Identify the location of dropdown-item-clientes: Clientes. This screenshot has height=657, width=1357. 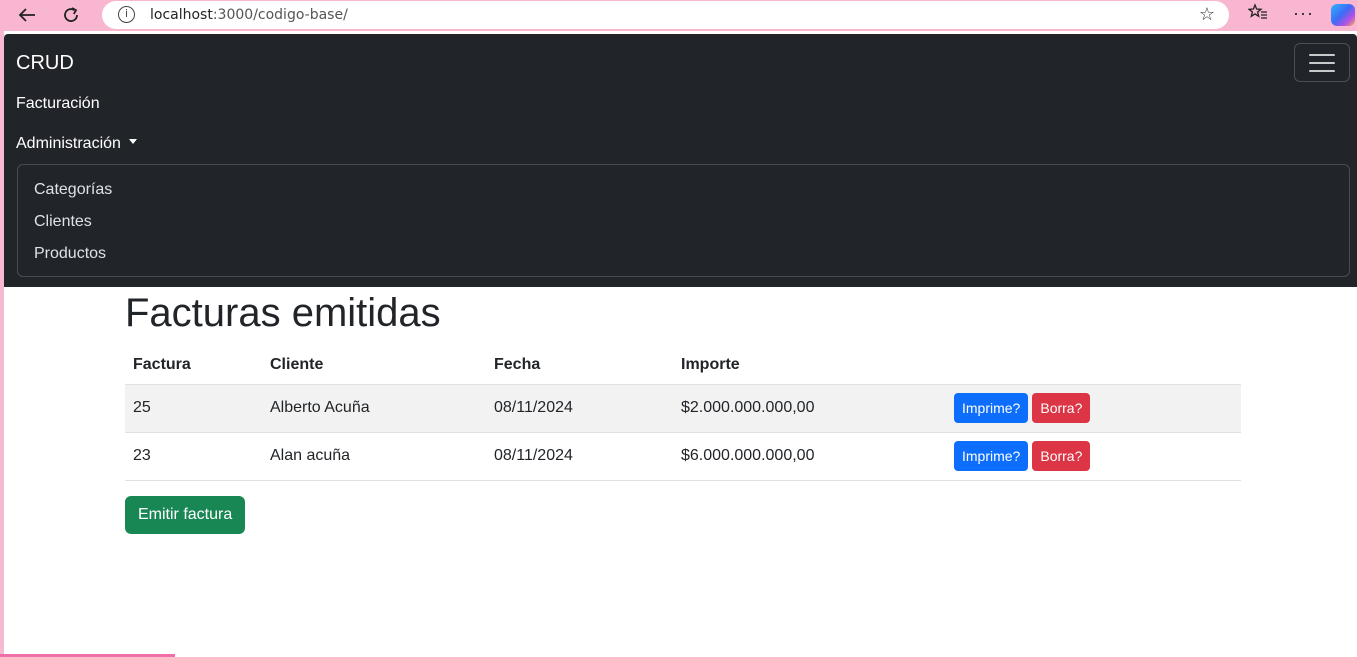
(63, 222).